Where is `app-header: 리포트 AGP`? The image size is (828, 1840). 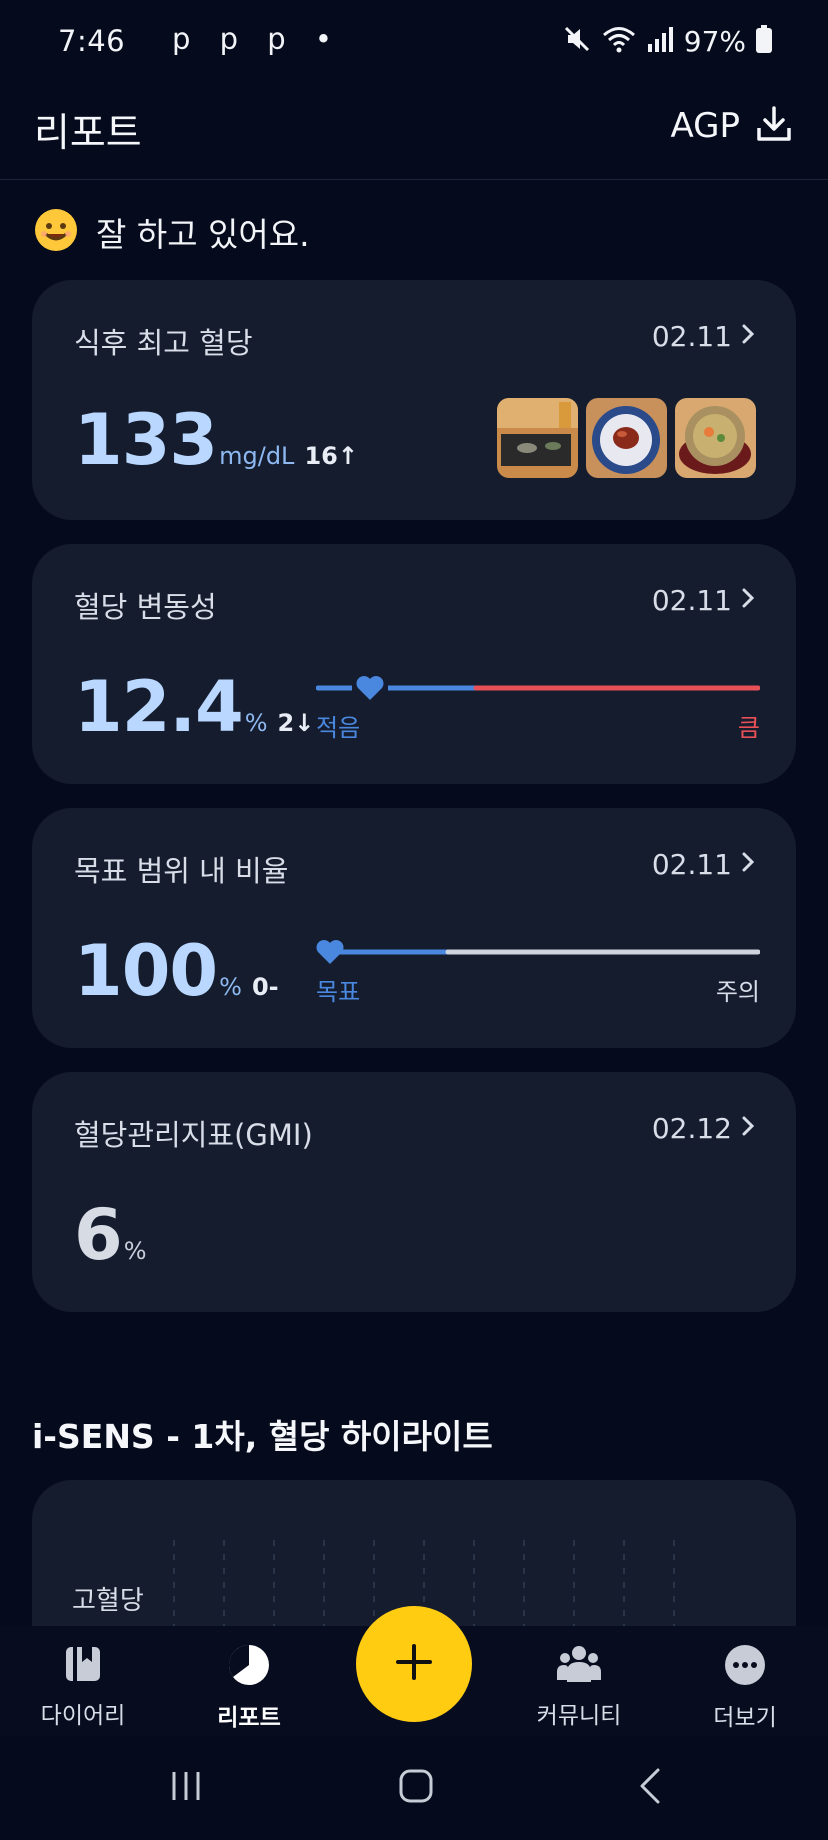
app-header: 리포트 AGP is located at coordinates (414, 131).